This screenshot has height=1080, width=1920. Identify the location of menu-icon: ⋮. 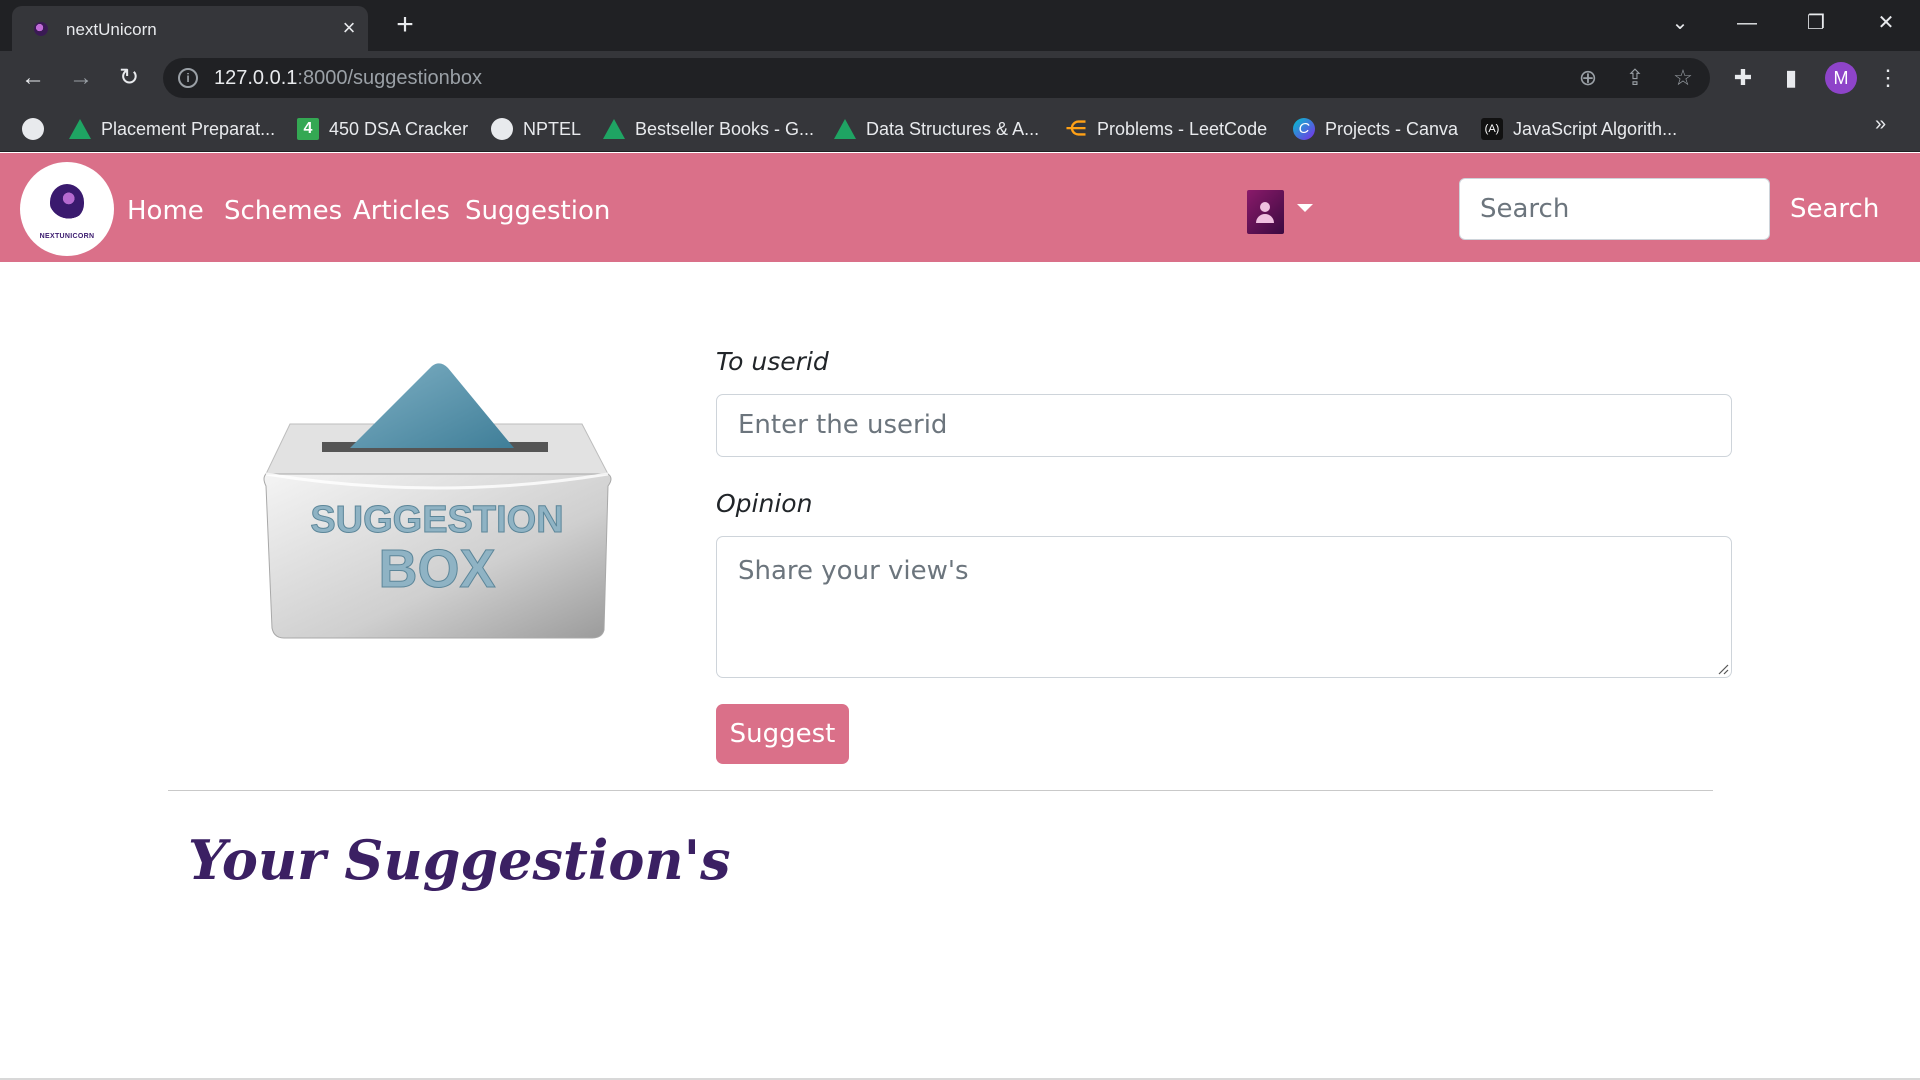
(1888, 78).